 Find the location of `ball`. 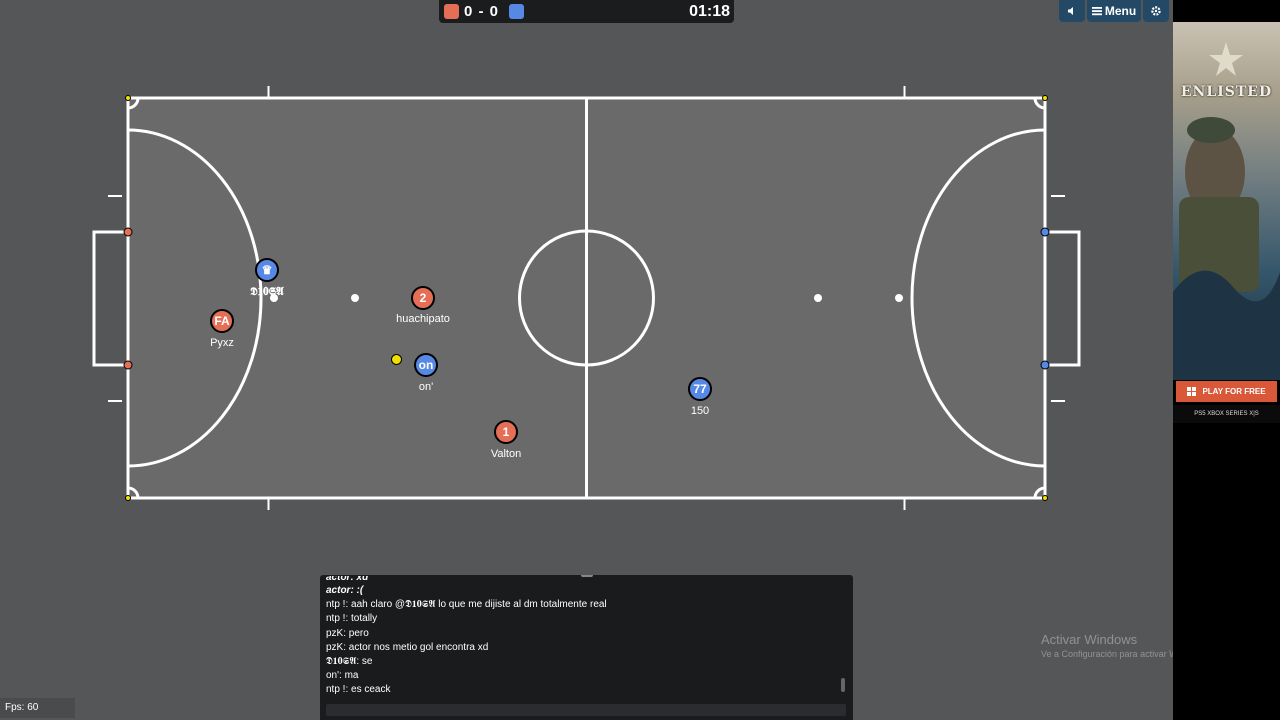

ball is located at coordinates (396, 359).